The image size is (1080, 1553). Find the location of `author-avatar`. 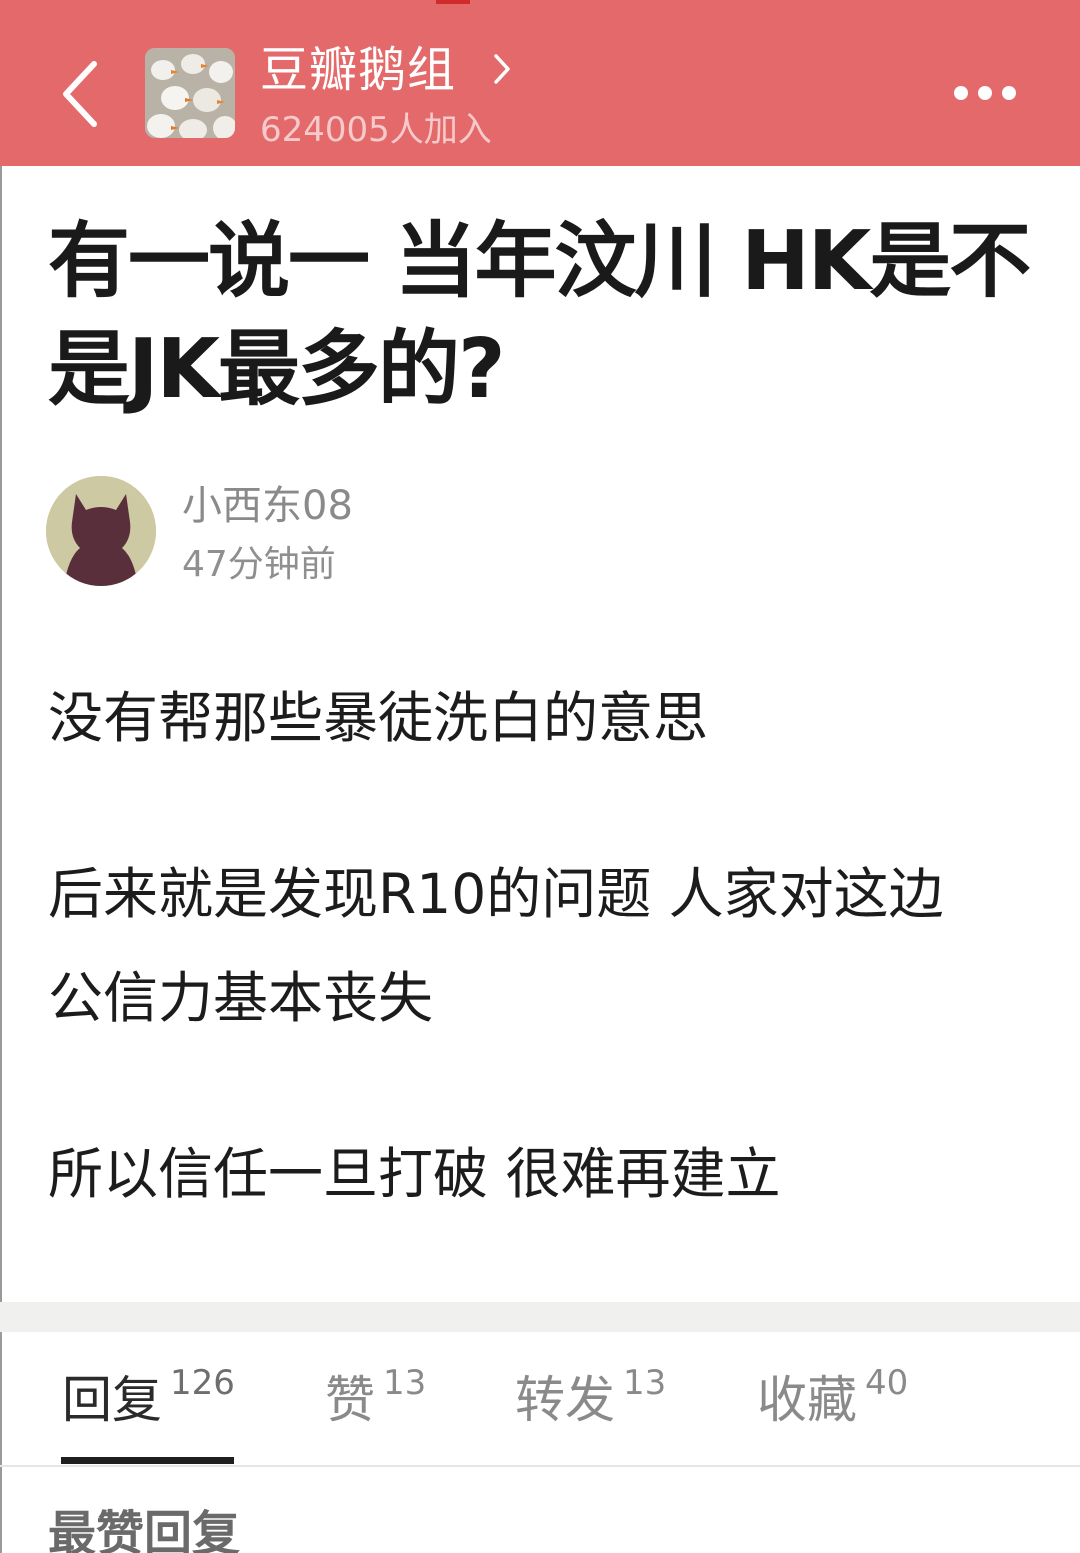

author-avatar is located at coordinates (101, 531).